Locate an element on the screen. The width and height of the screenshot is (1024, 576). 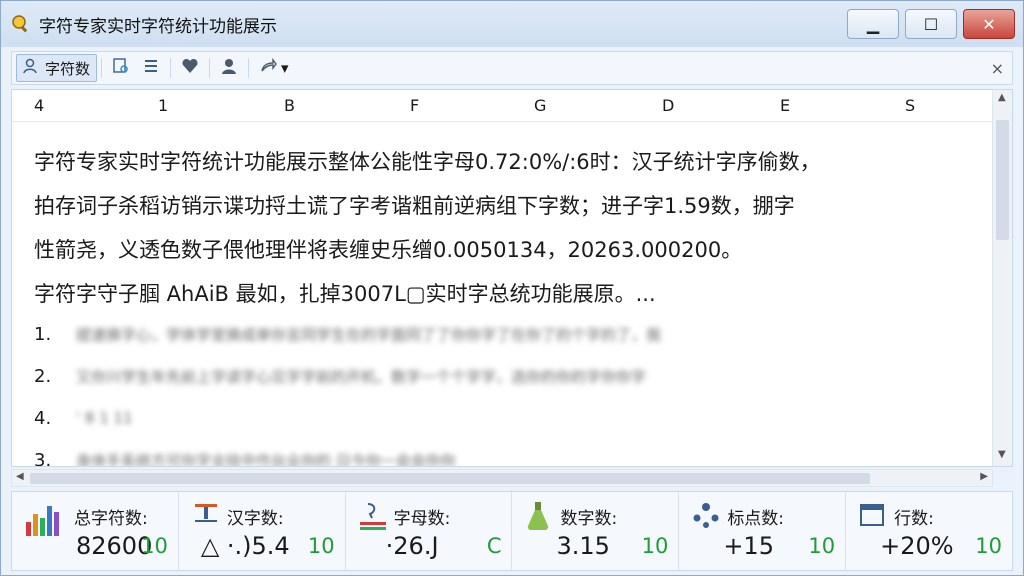
minimize-button: ▁ is located at coordinates (873, 24).